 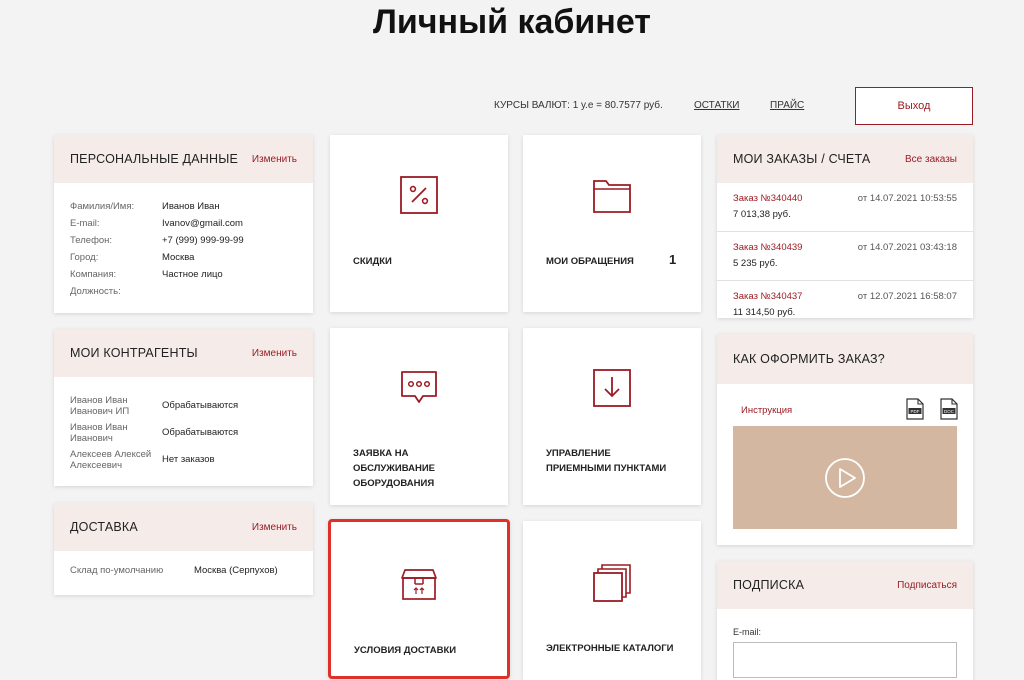 I want to click on play-icon, so click(x=845, y=478).